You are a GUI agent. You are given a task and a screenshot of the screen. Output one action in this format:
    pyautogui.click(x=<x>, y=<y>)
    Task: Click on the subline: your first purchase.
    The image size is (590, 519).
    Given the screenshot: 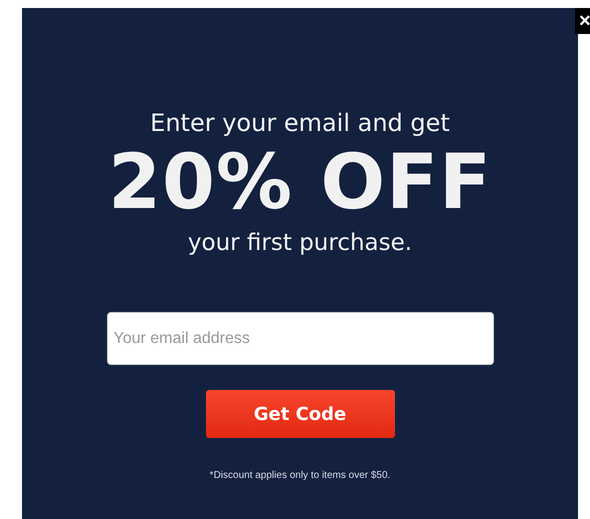 What is the action you would take?
    pyautogui.click(x=300, y=243)
    